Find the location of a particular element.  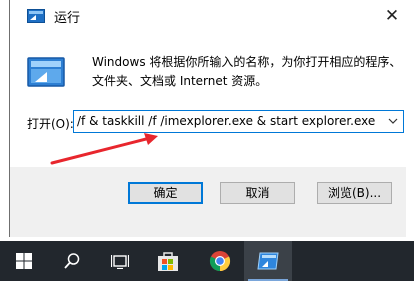

start-button is located at coordinates (24, 261).